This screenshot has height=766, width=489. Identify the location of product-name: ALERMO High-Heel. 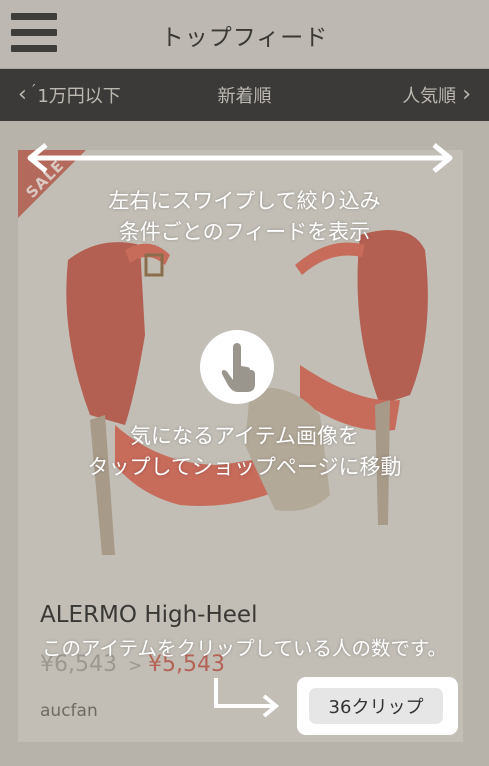
(148, 615).